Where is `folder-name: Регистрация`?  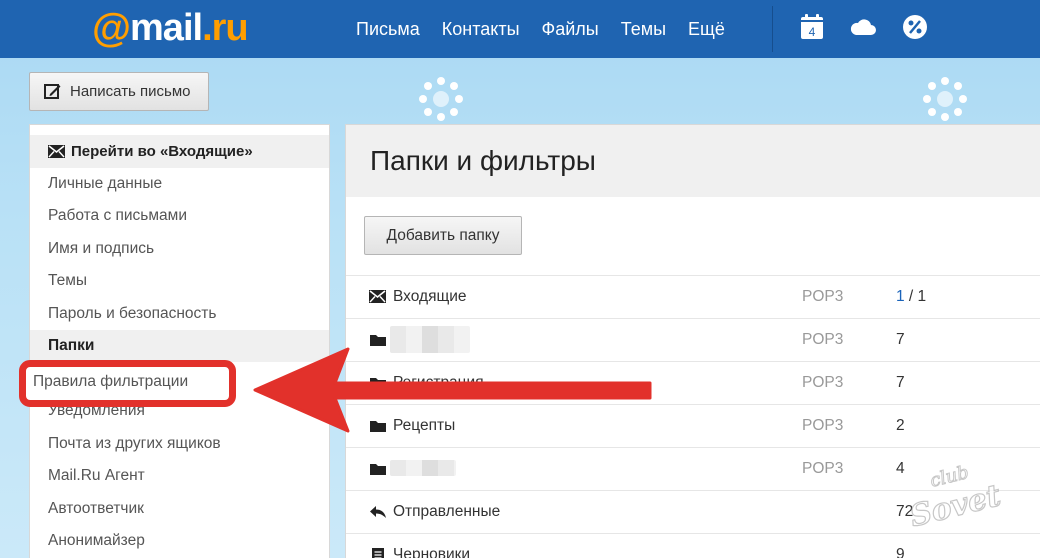
folder-name: Регистрация is located at coordinates (438, 383).